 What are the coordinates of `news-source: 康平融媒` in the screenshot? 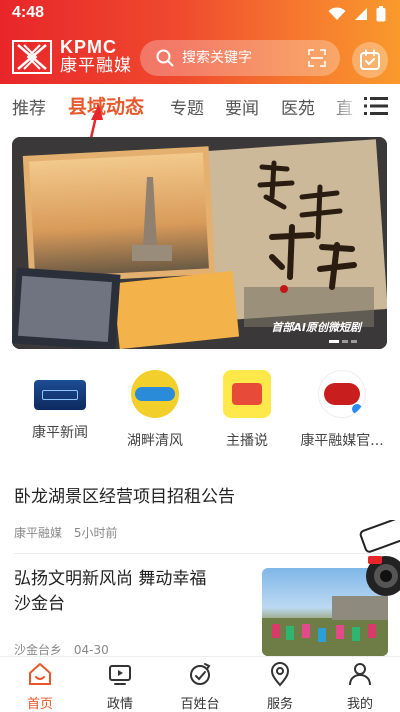 It's located at (38, 533).